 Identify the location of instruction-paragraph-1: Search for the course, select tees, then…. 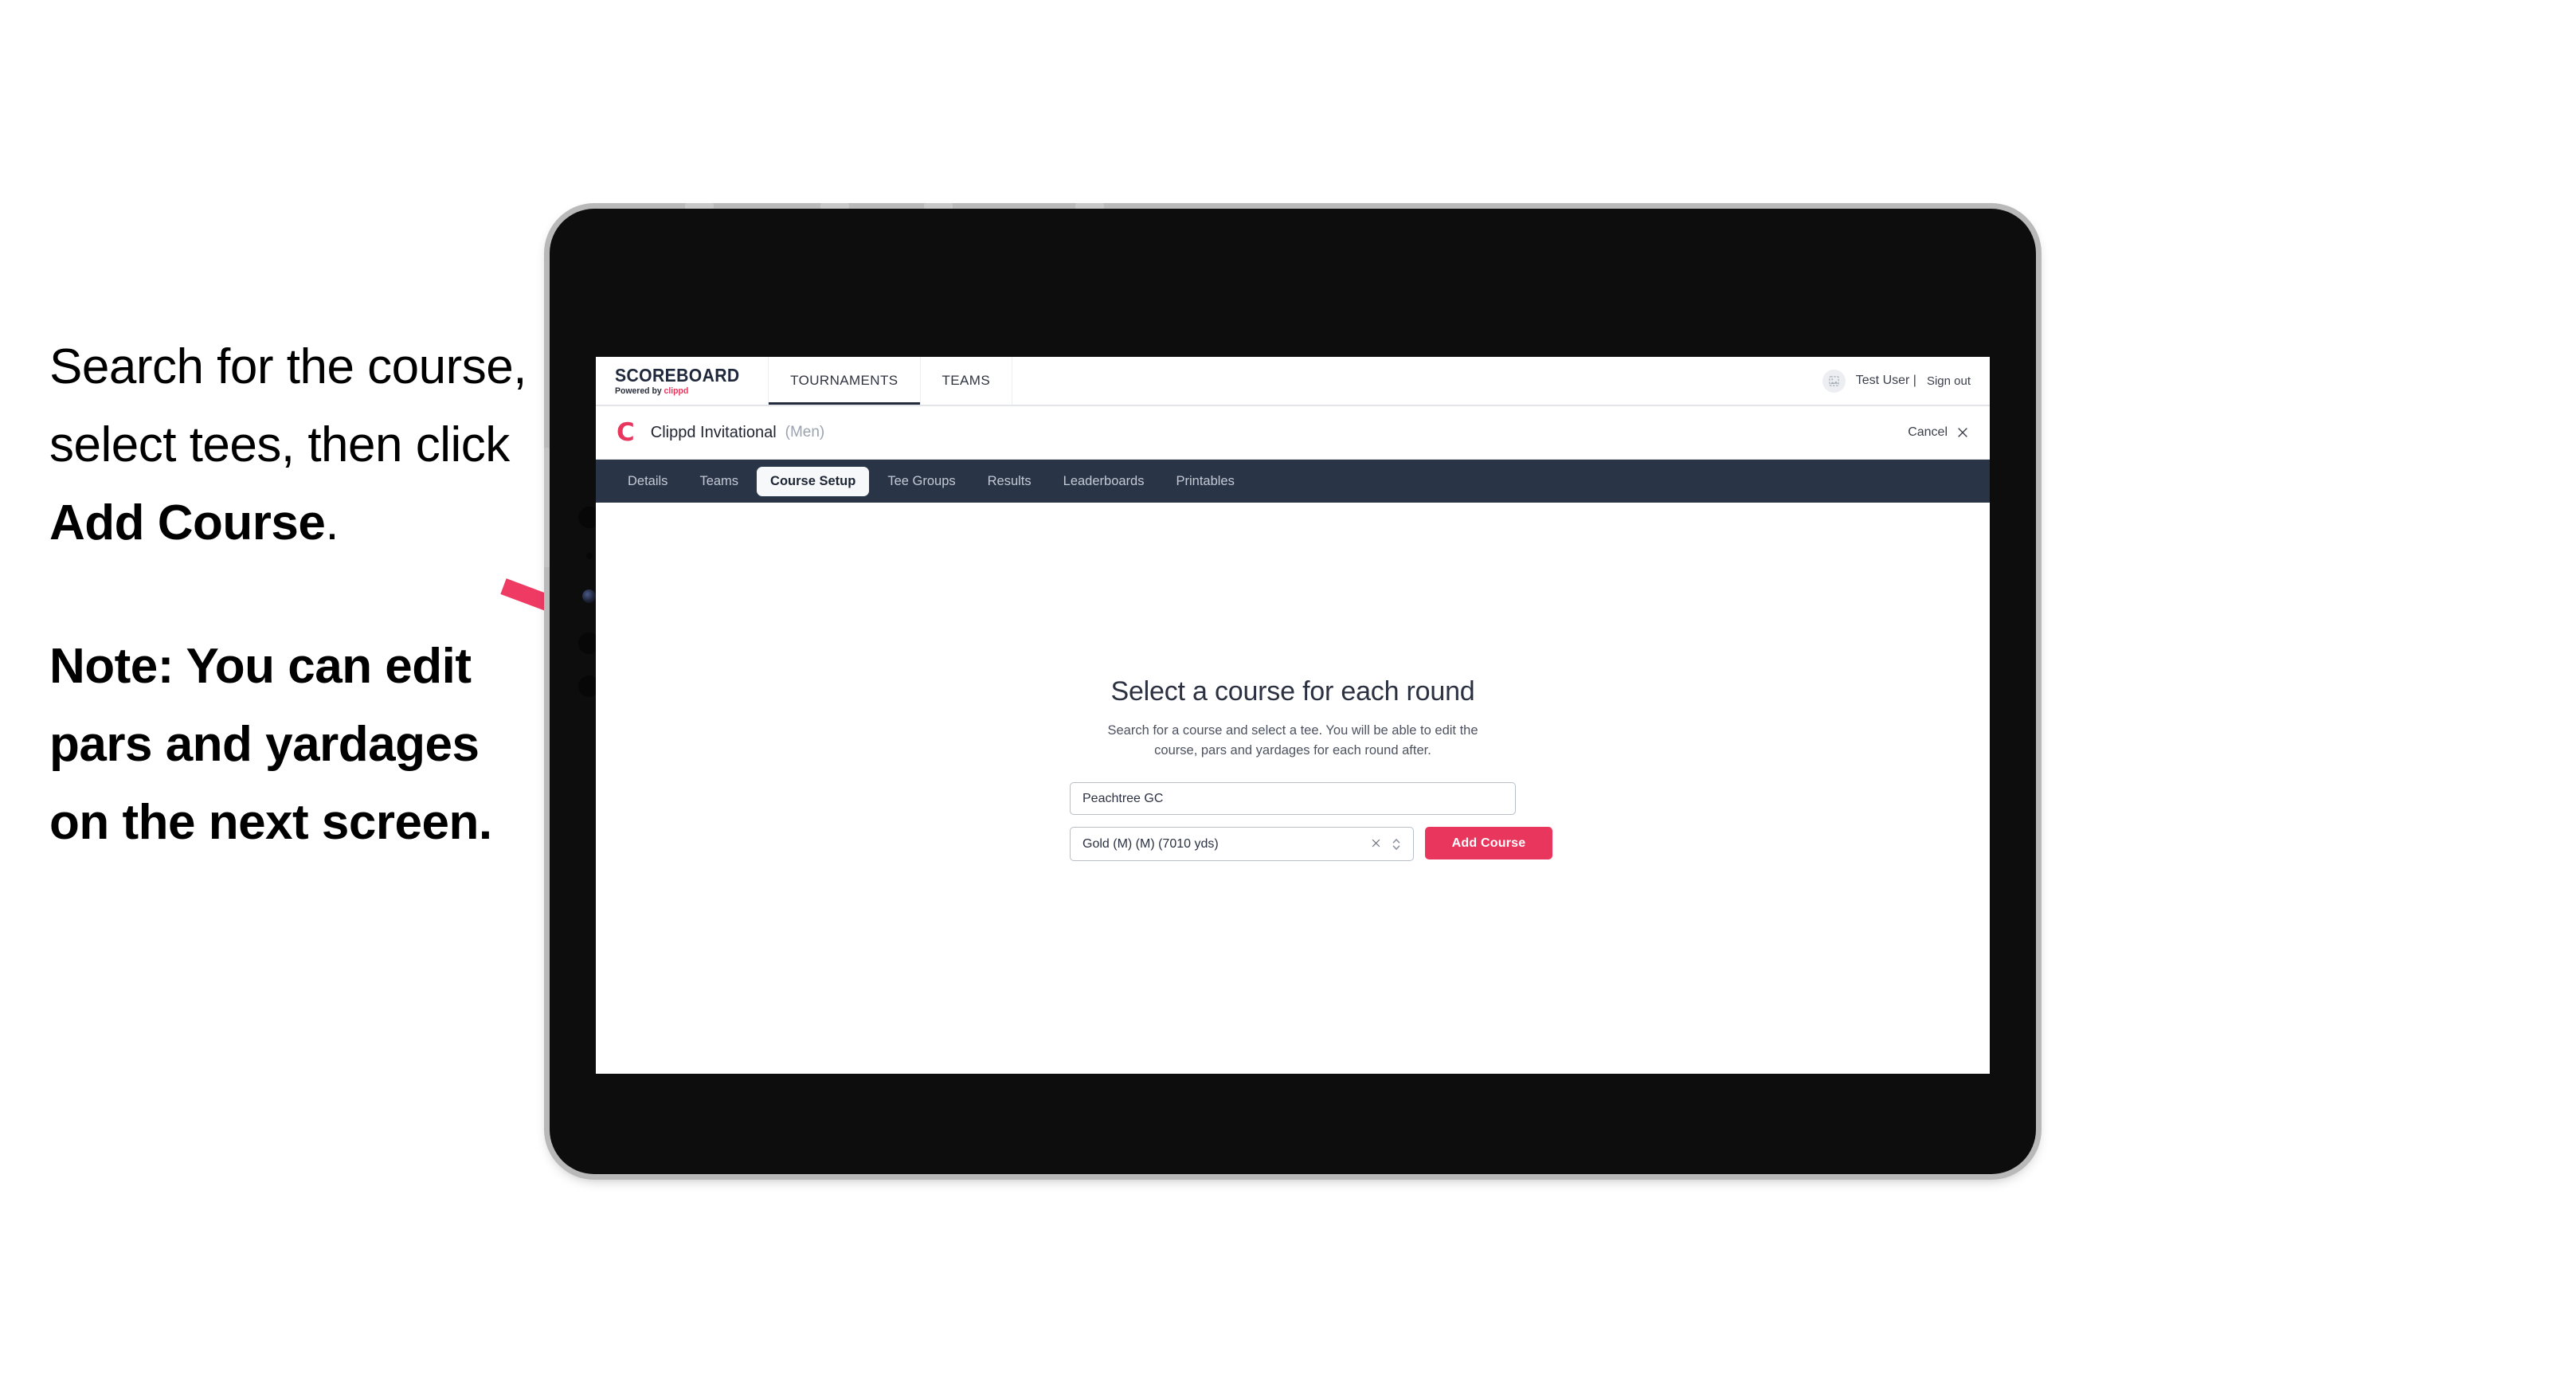
(288, 445).